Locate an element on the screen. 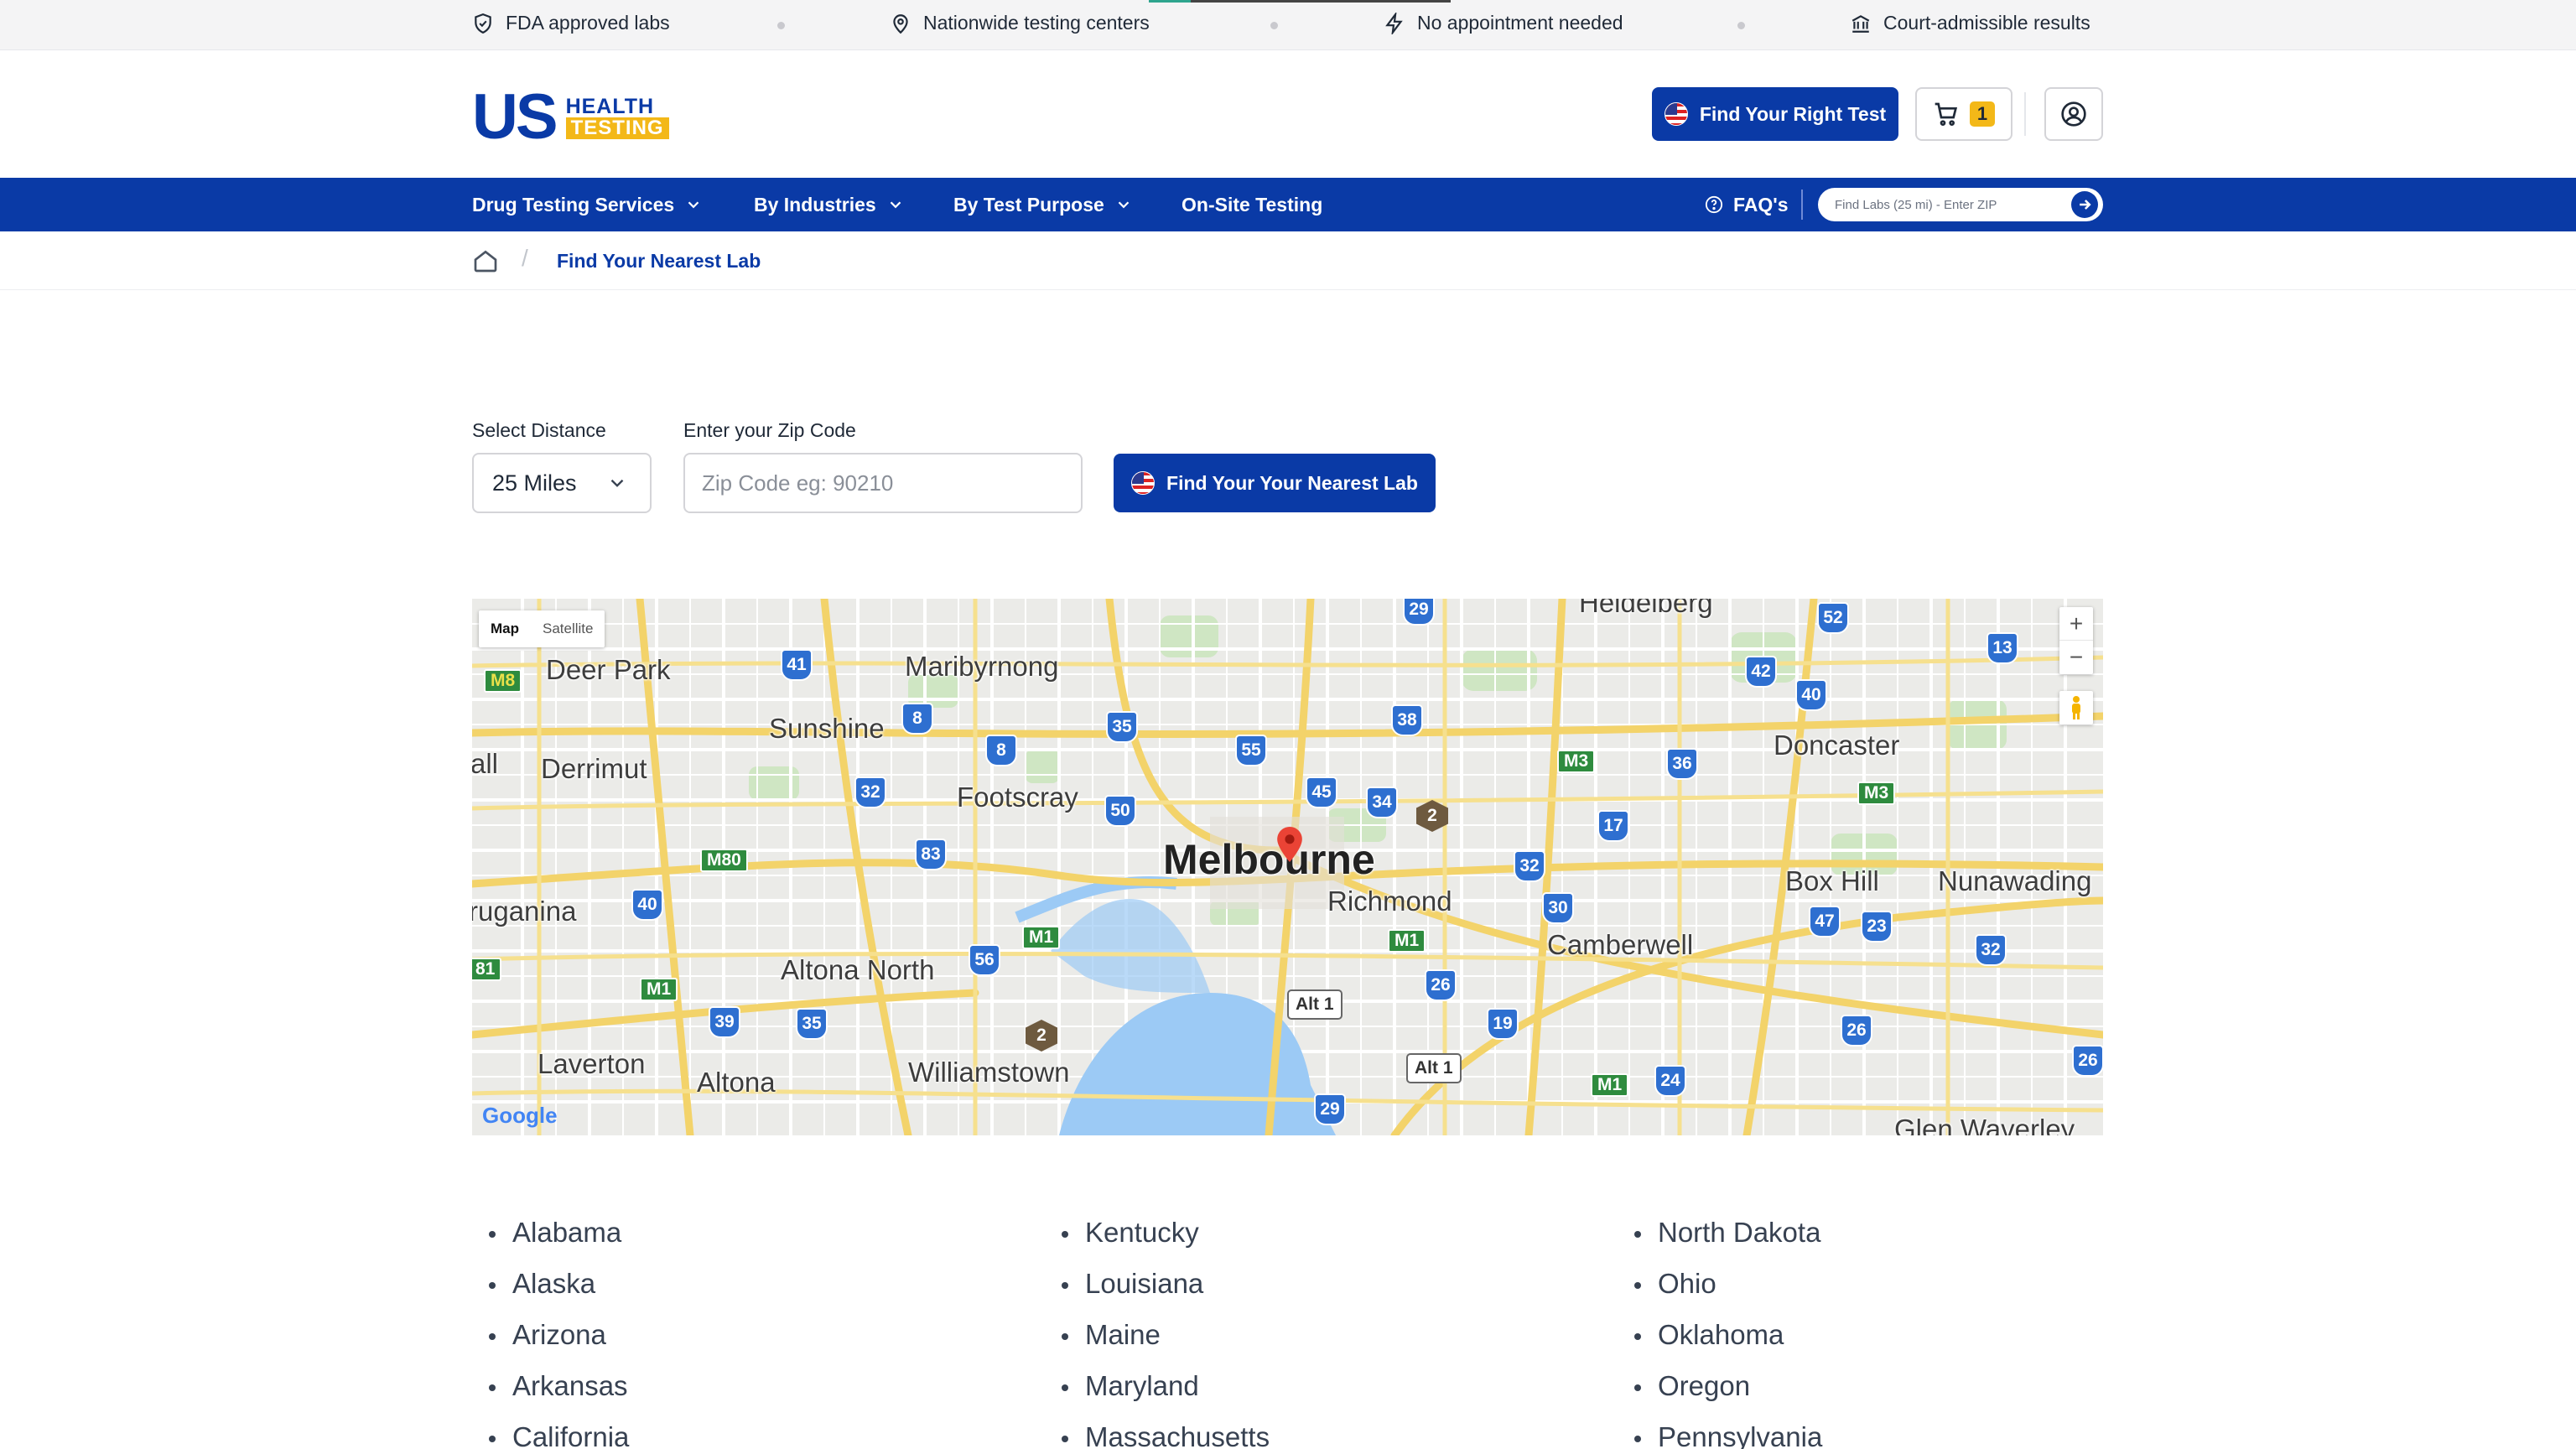  home-icon is located at coordinates (485, 260).